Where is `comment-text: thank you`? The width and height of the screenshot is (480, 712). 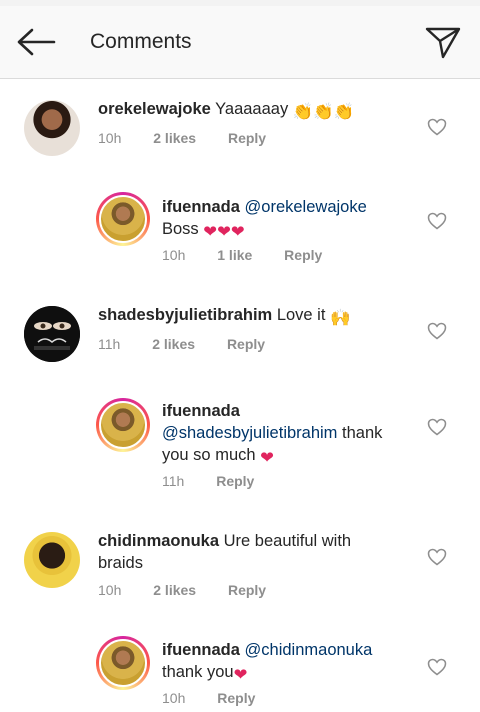 comment-text: thank you is located at coordinates (198, 672).